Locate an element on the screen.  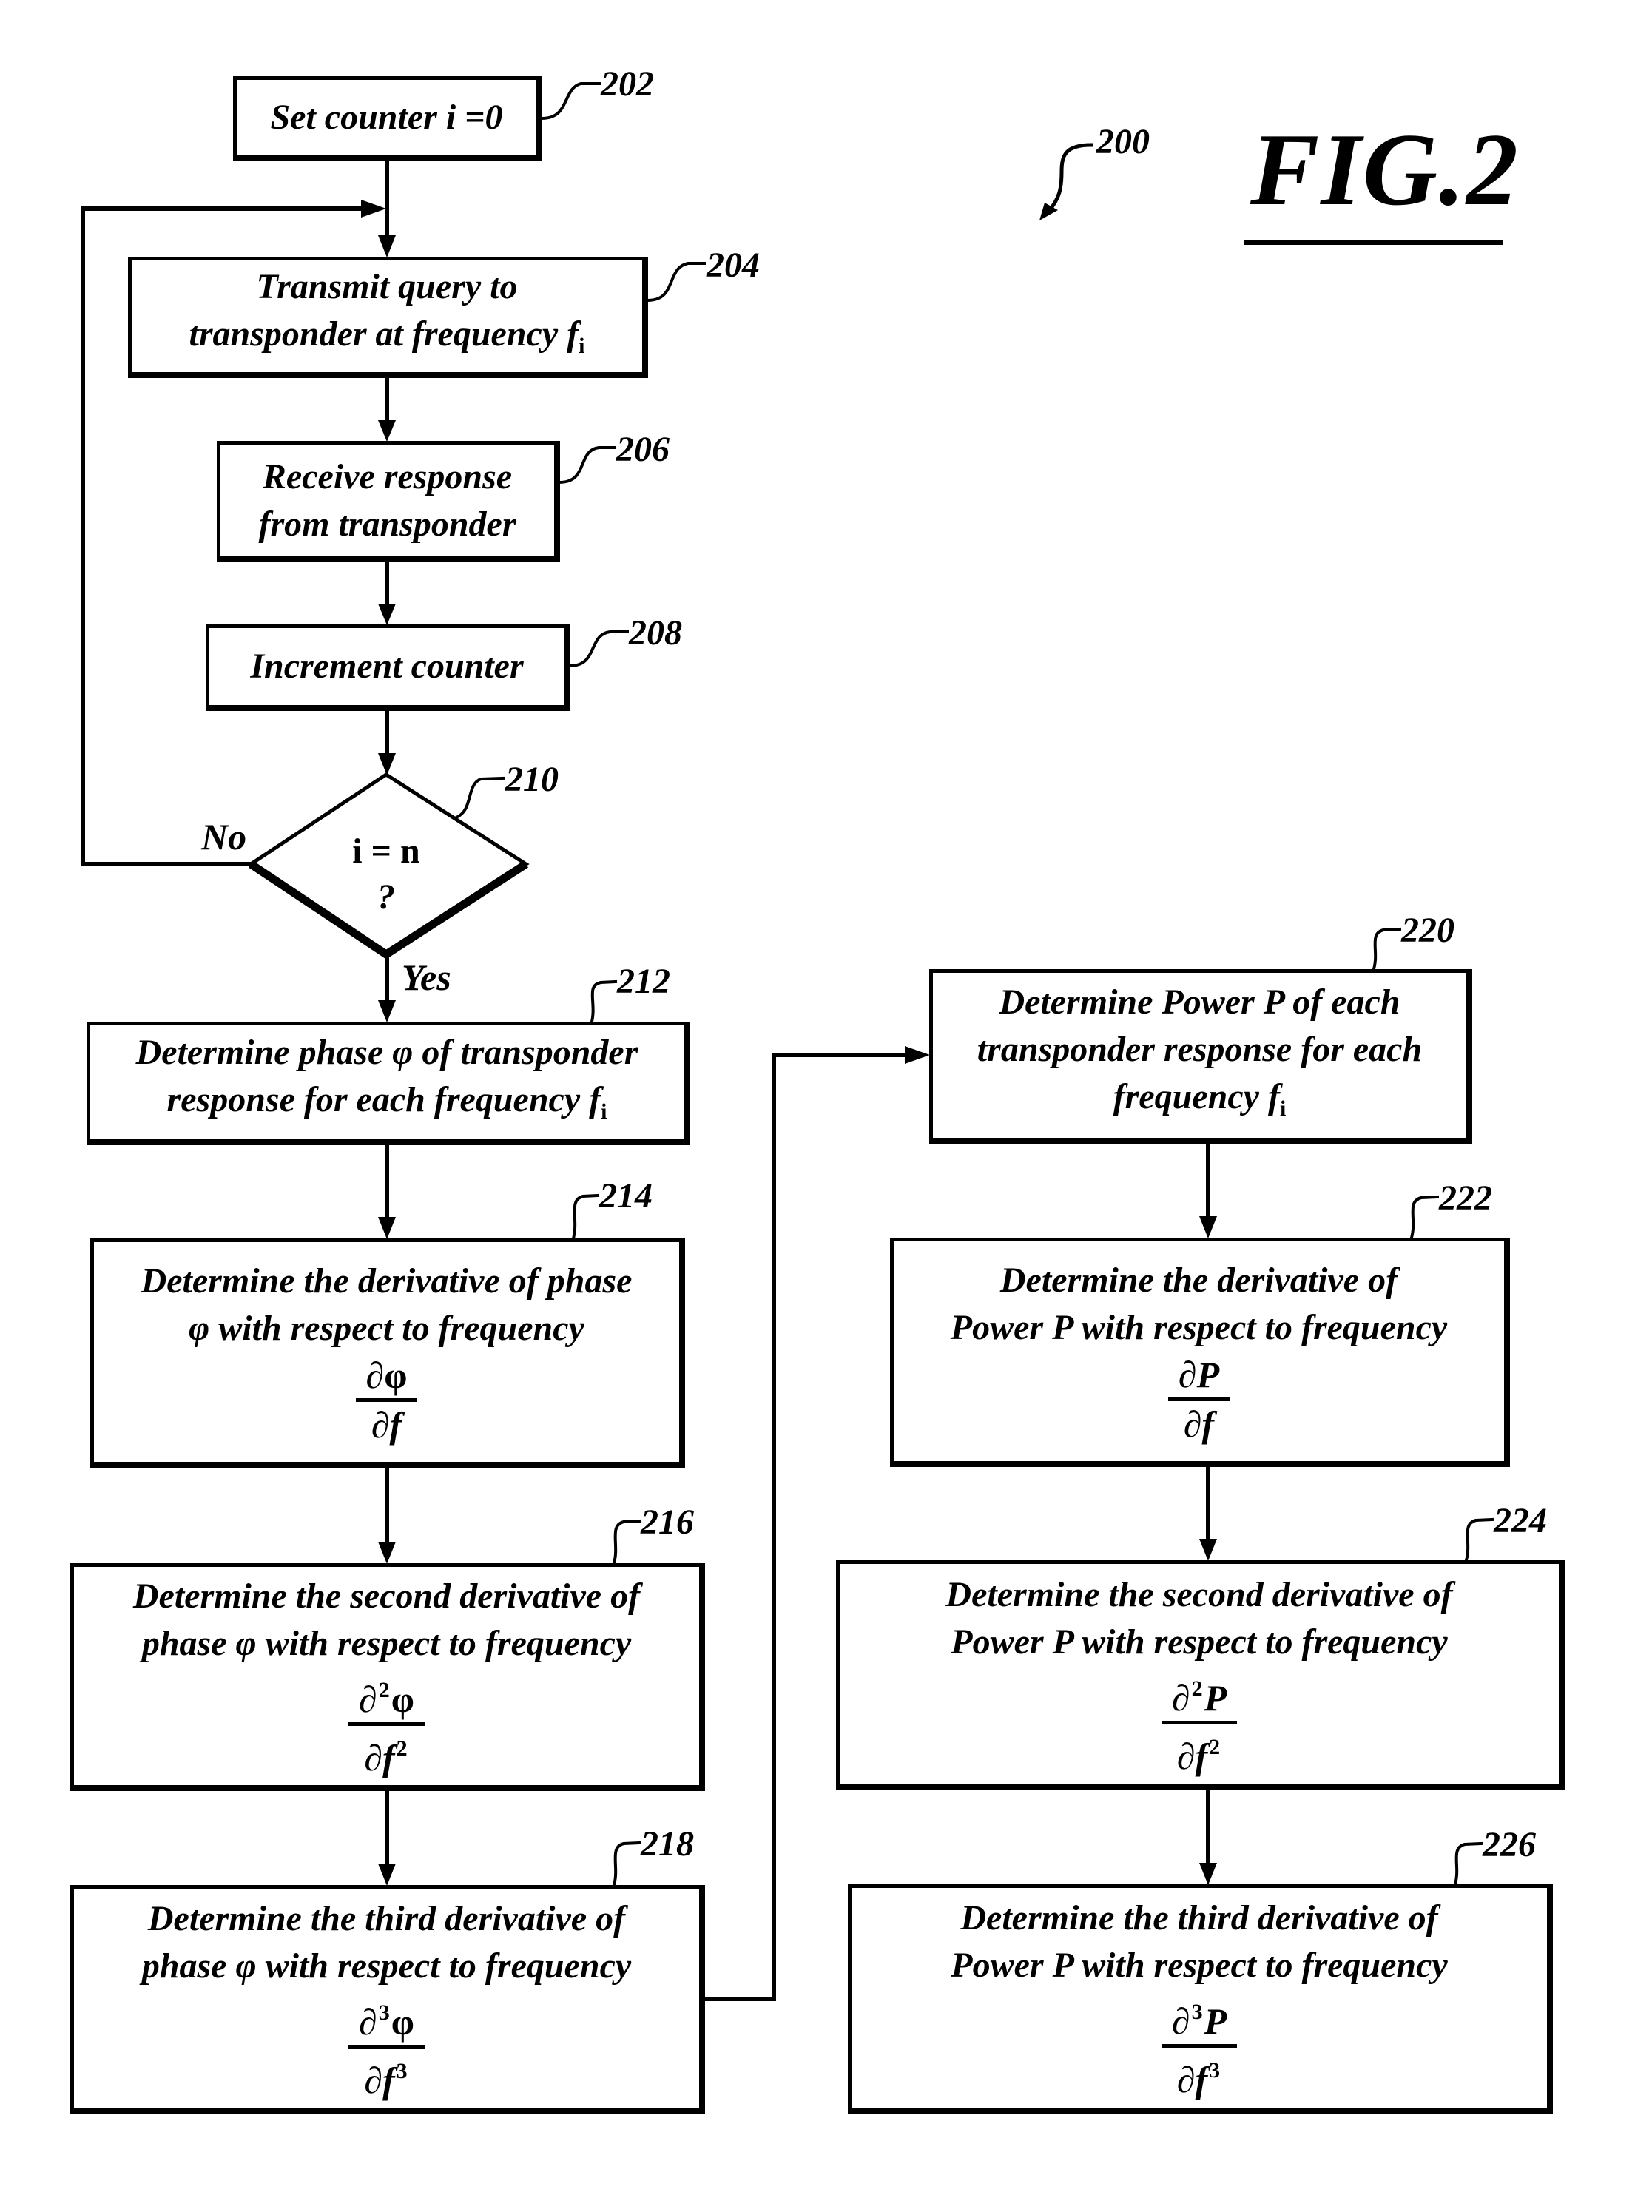
derivative-fraction: ∂φ ∂f is located at coordinates (386, 1400).